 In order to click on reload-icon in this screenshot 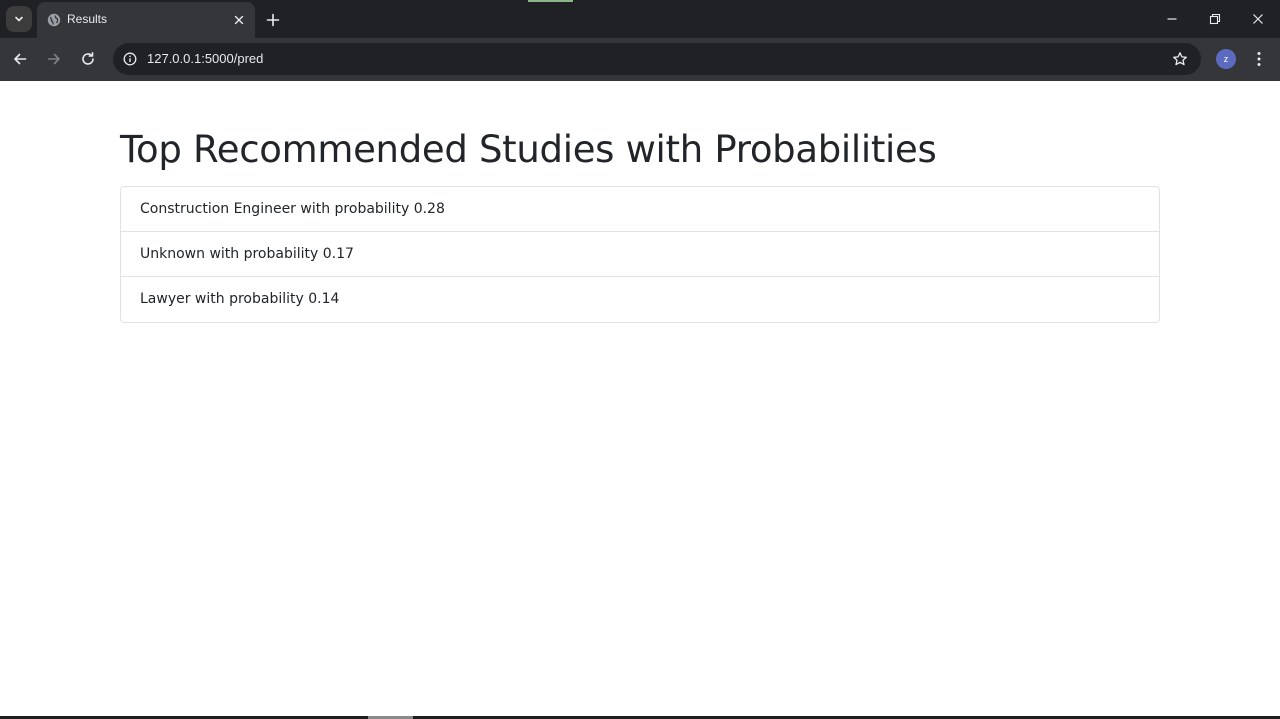, I will do `click(88, 58)`.